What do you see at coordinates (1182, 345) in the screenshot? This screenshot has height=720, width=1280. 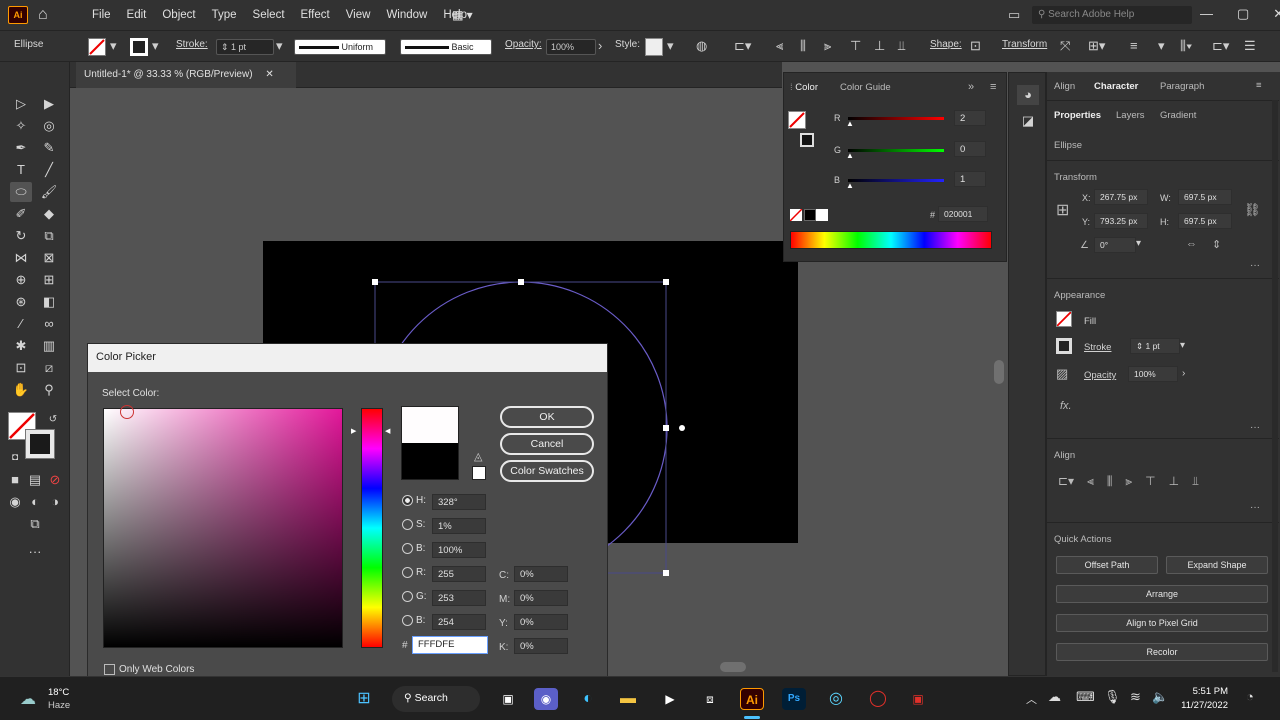 I see `appearance-stroke-dropdown-icon: ▾` at bounding box center [1182, 345].